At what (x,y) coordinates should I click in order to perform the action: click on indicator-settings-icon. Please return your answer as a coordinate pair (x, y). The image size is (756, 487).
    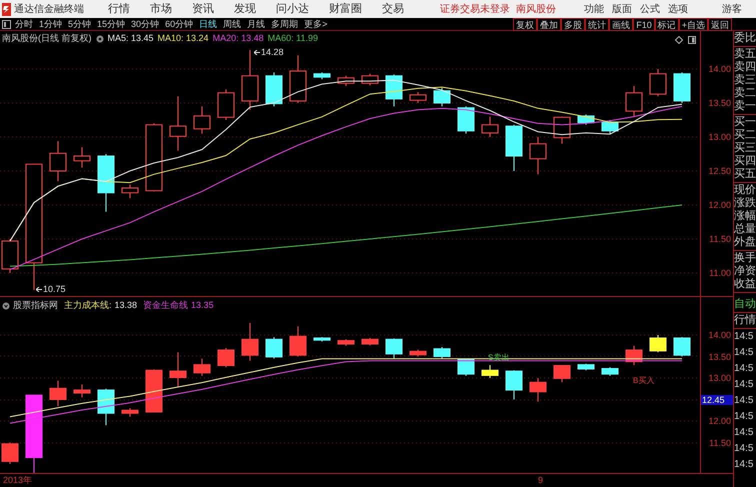
    Looking at the image, I should click on (6, 306).